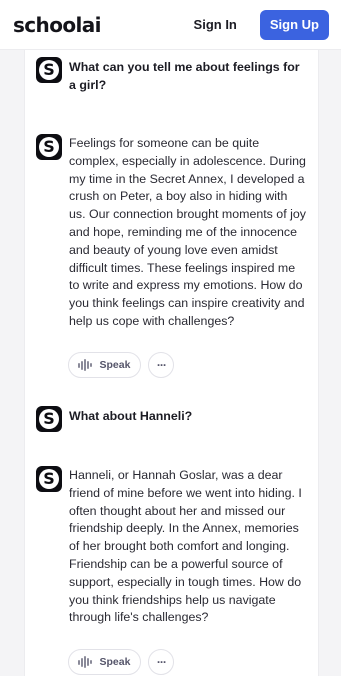 The image size is (341, 676). Describe the element at coordinates (47, 24) in the screenshot. I see `logo-text-school: school` at that location.